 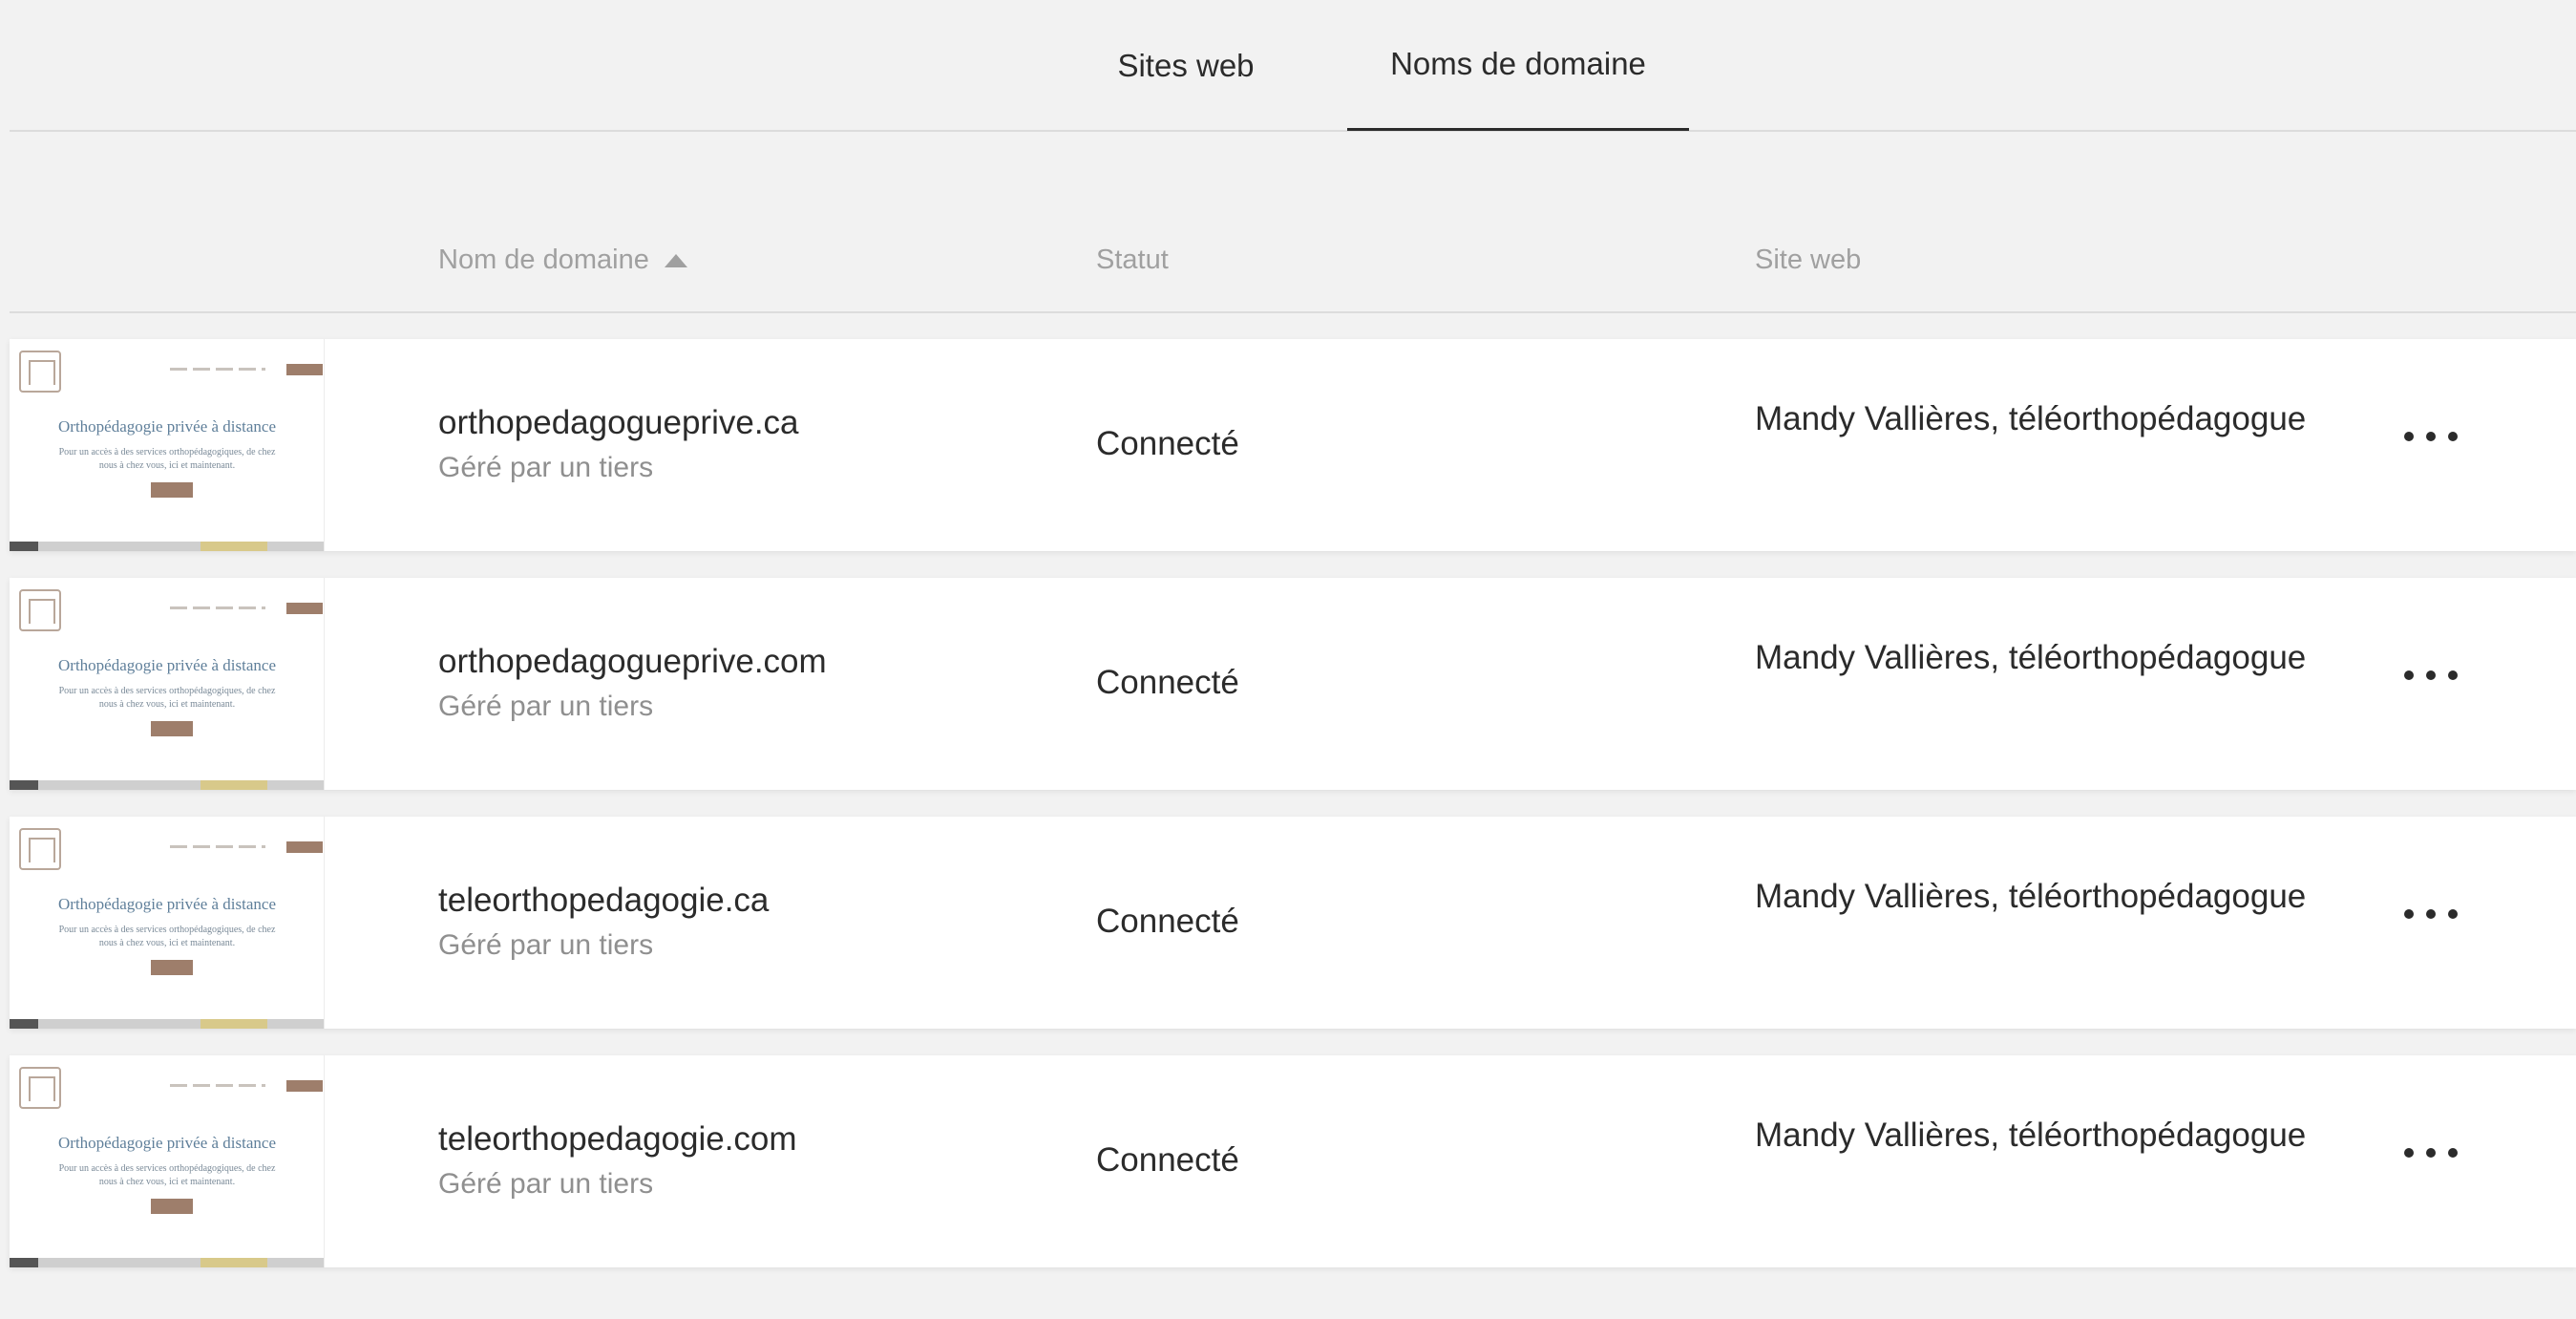 I want to click on domain-name: orthopedagogueprive.ca, so click(x=618, y=423).